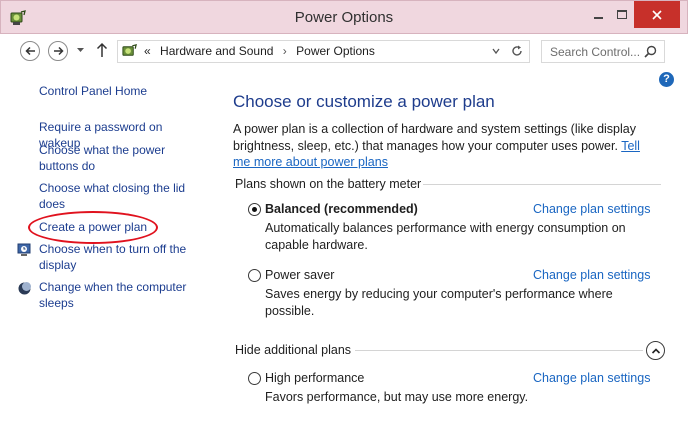 The height and width of the screenshot is (448, 688). I want to click on forward-button, so click(58, 51).